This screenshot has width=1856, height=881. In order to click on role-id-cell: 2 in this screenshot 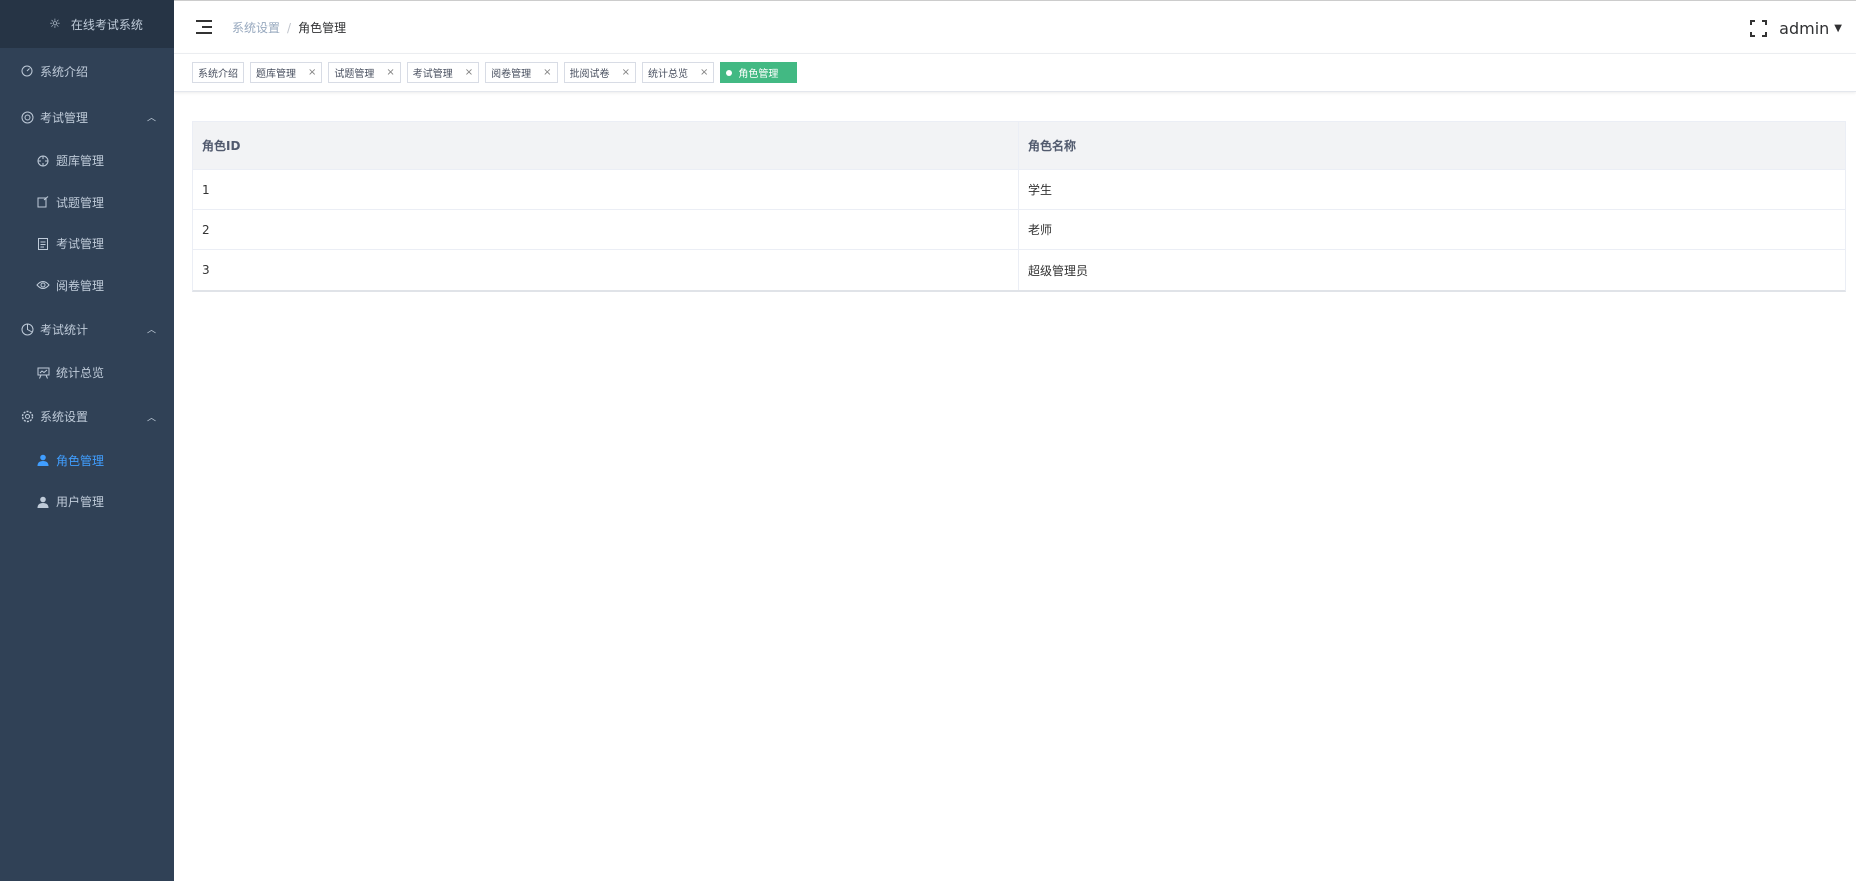, I will do `click(606, 229)`.